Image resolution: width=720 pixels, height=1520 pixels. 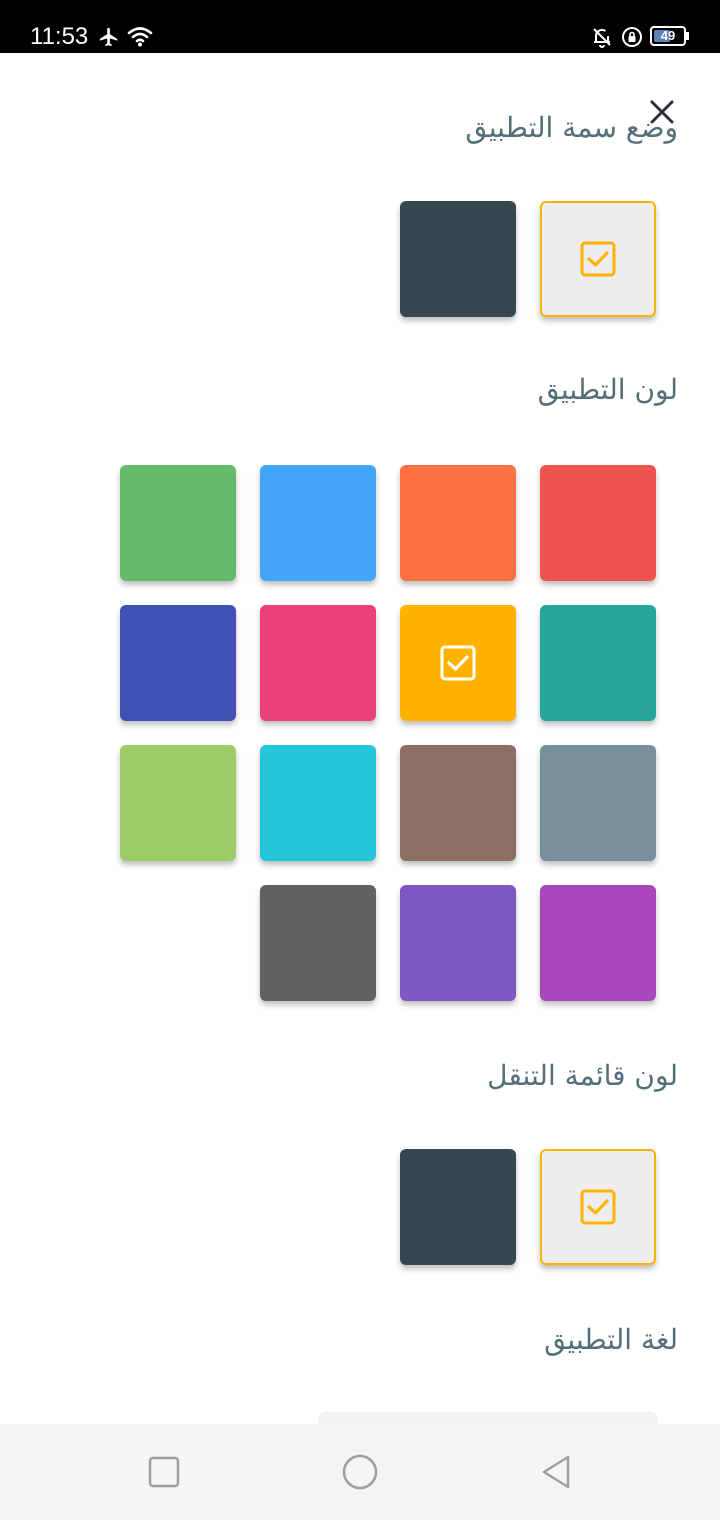 What do you see at coordinates (556, 1472) in the screenshot?
I see `back-icon` at bounding box center [556, 1472].